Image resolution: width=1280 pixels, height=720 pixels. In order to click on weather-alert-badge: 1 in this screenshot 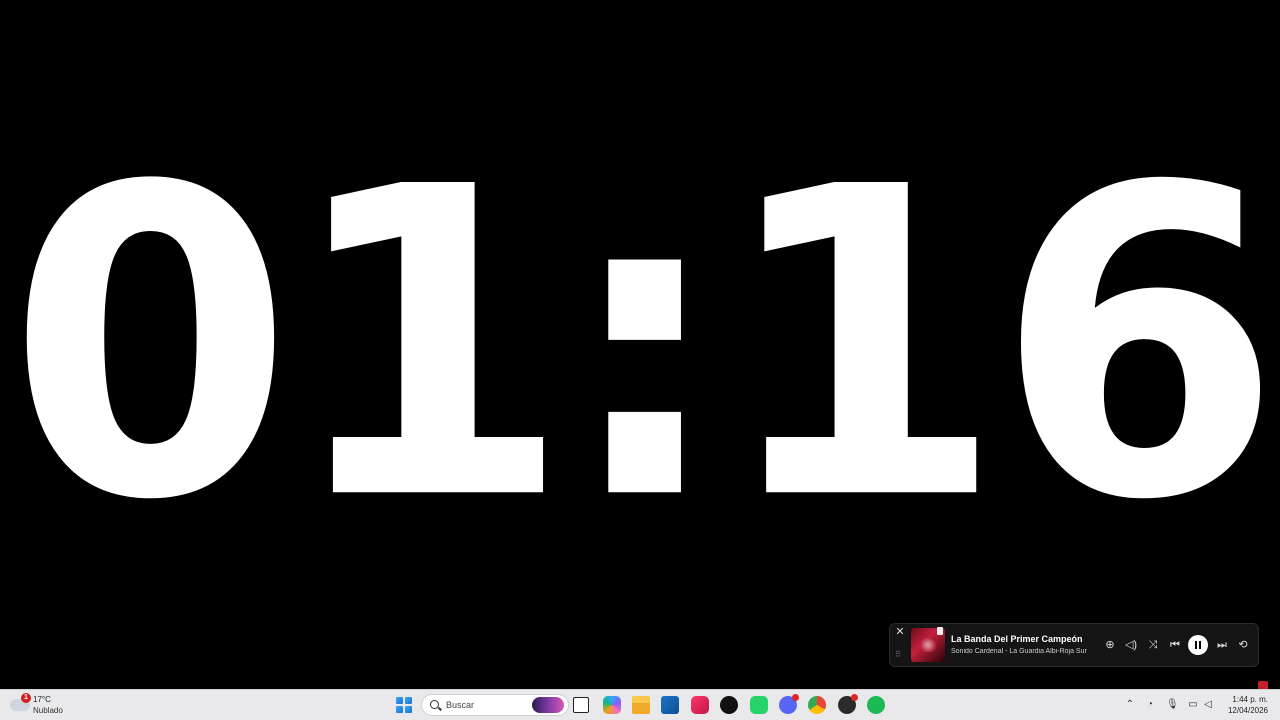, I will do `click(26, 698)`.